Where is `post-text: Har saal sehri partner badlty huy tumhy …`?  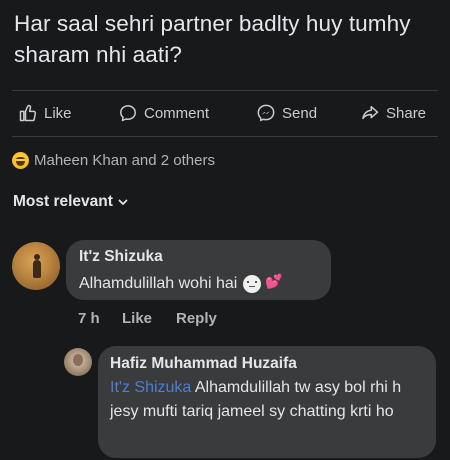 post-text: Har saal sehri partner badlty huy tumhy … is located at coordinates (212, 39).